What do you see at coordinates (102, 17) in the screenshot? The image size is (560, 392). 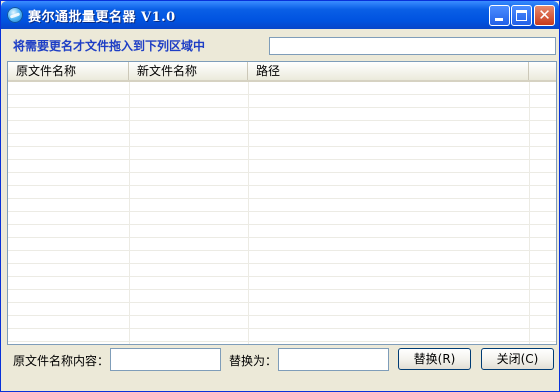 I see `window-title: 赛尔通批量更名器 V1.0` at bounding box center [102, 17].